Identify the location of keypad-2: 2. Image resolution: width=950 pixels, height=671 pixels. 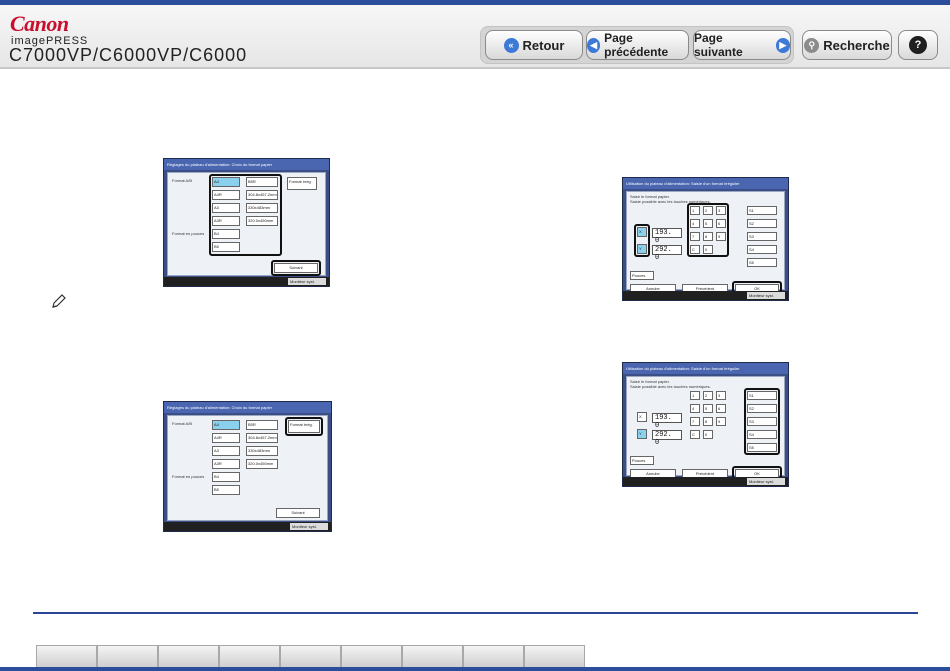
(708, 395).